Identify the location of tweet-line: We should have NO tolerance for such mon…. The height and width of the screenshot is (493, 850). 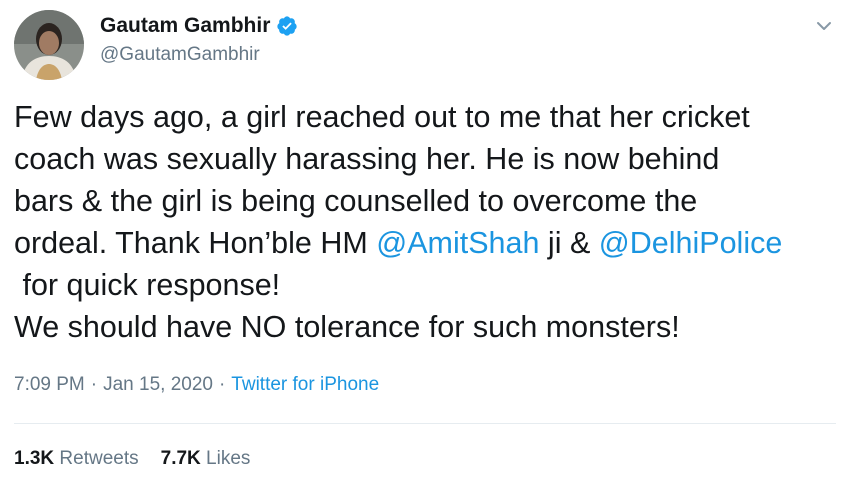
(347, 327).